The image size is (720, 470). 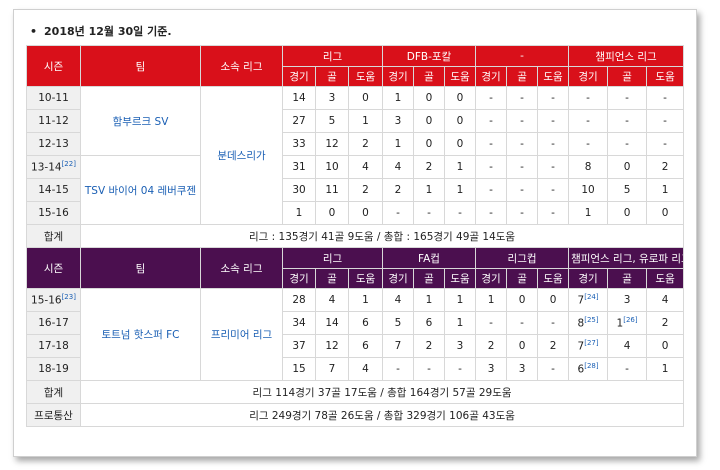 I want to click on league-link: 프리미어 리그, so click(x=241, y=334).